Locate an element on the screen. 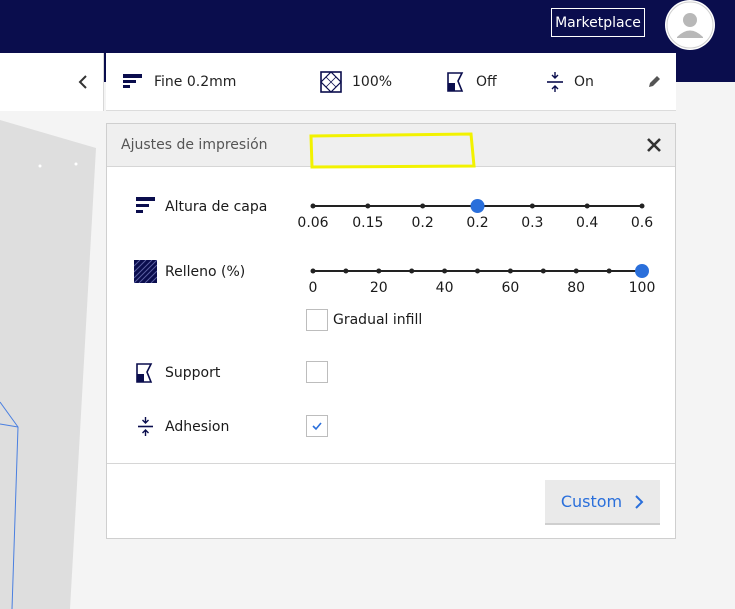  infill-pattern-icon is located at coordinates (145, 271).